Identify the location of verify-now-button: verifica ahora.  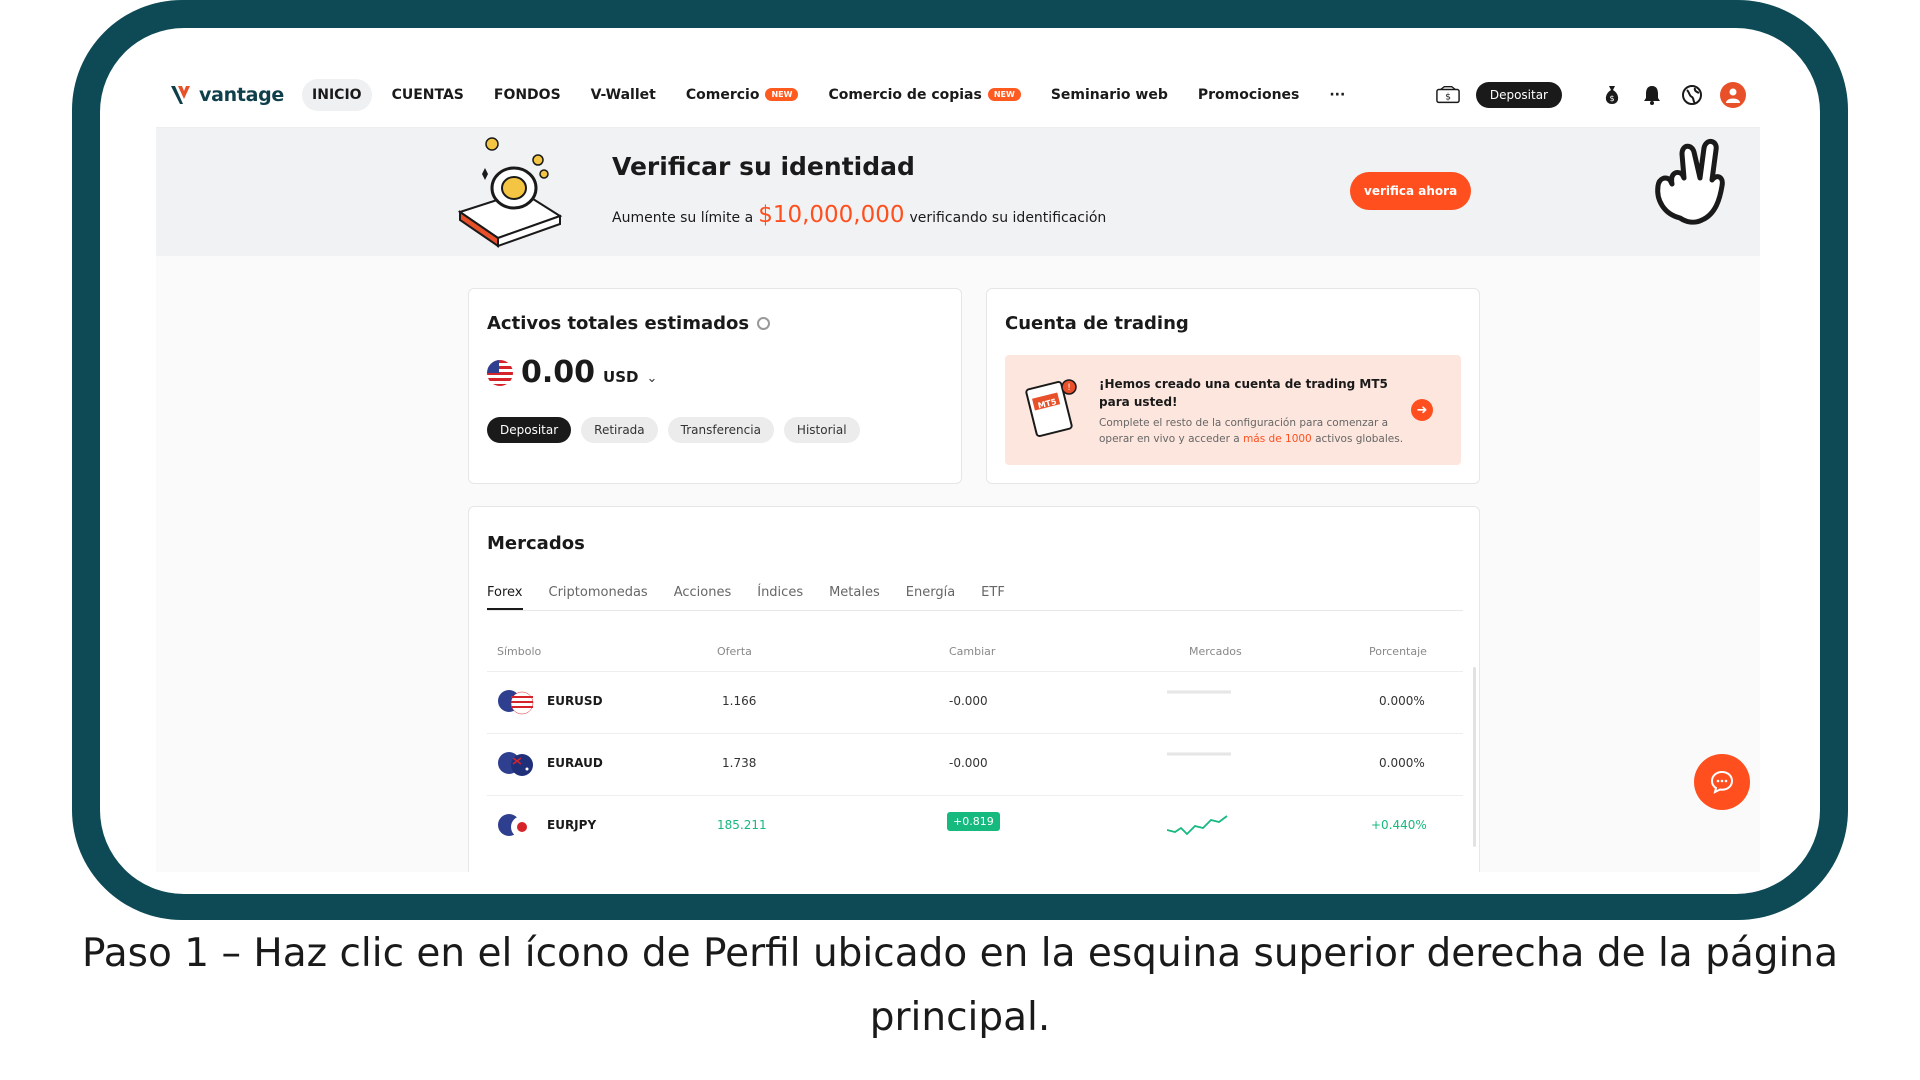
(1411, 191).